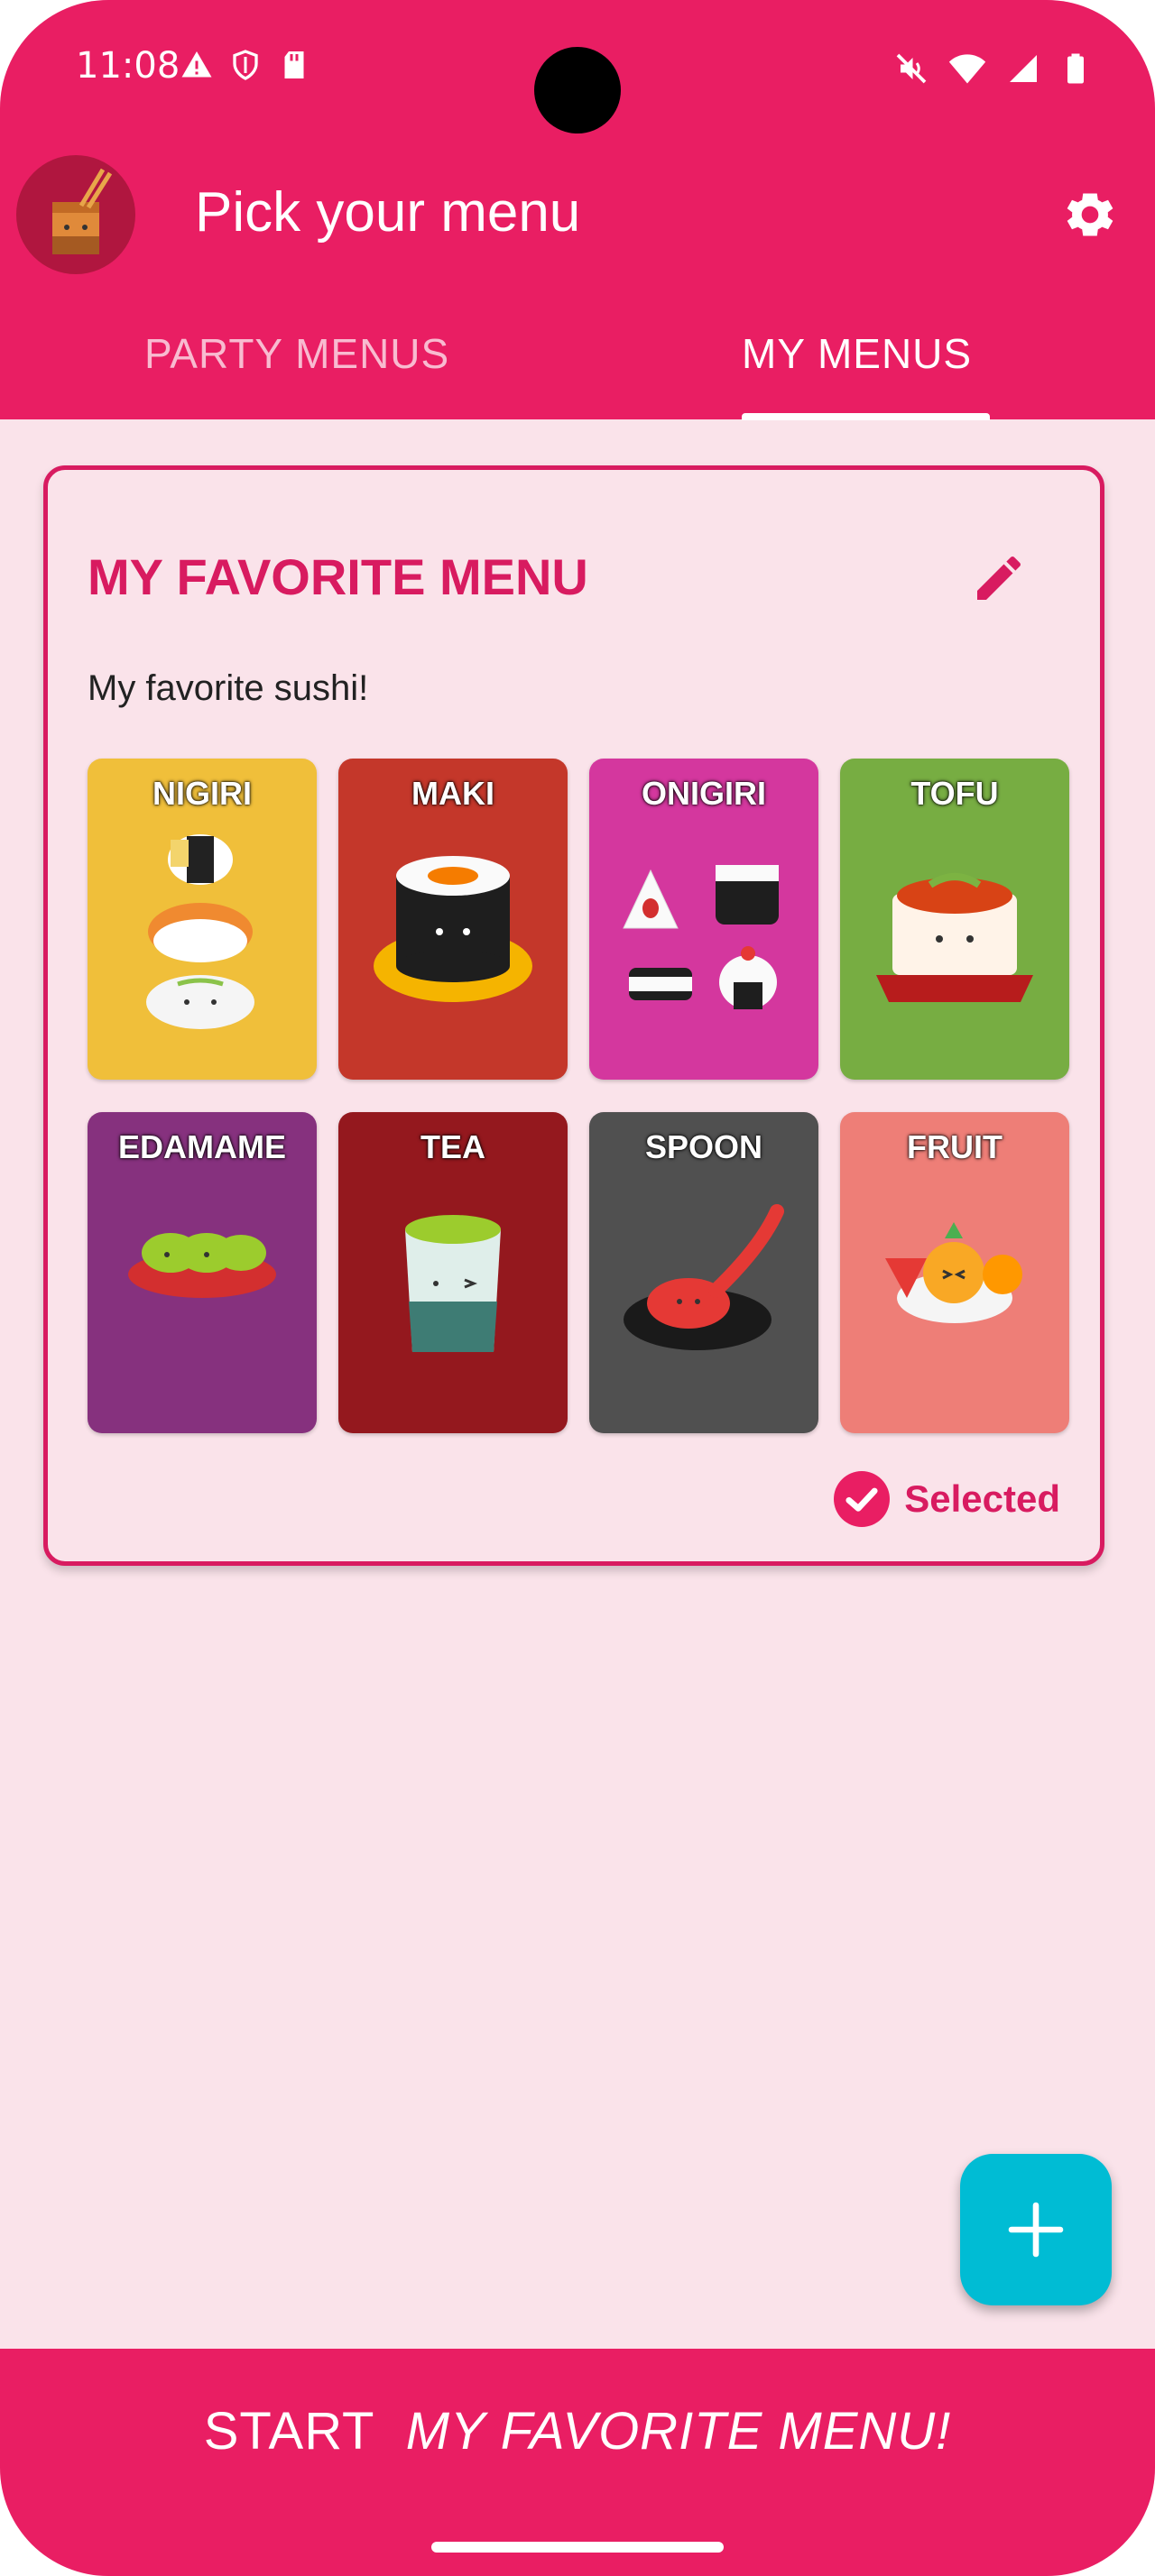 The image size is (1155, 2576). Describe the element at coordinates (911, 68) in the screenshot. I see `mute-icon` at that location.